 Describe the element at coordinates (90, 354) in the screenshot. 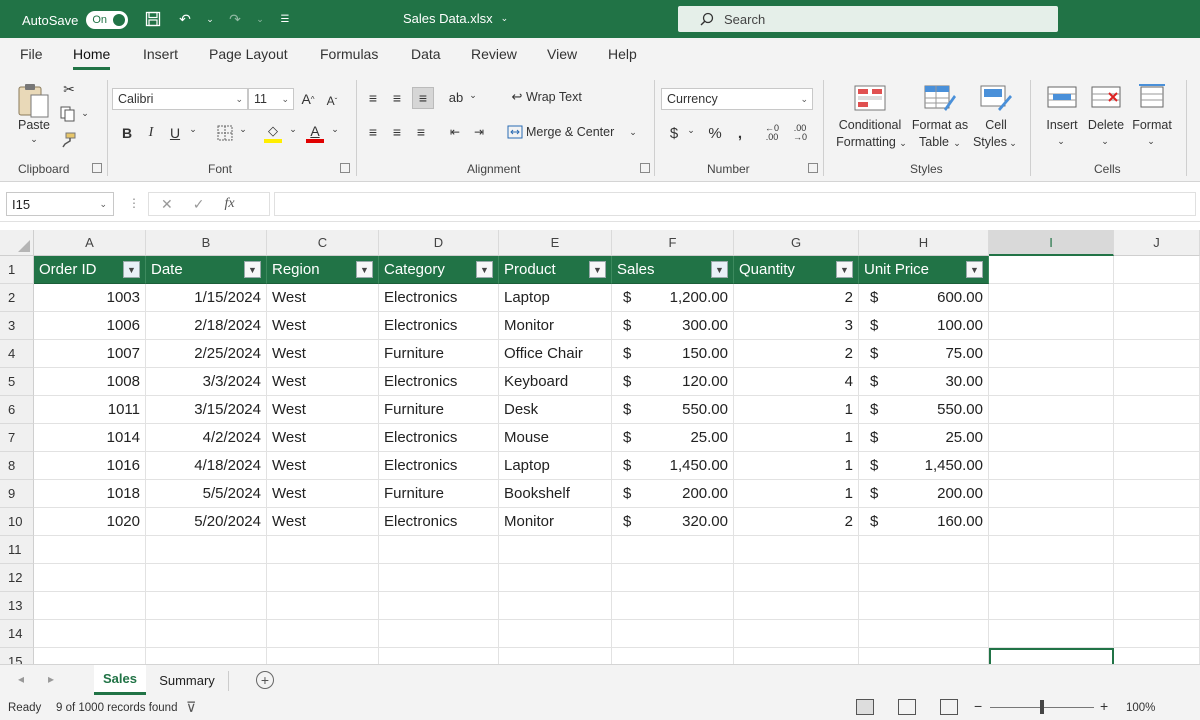

I see `table-cell: 1007` at that location.